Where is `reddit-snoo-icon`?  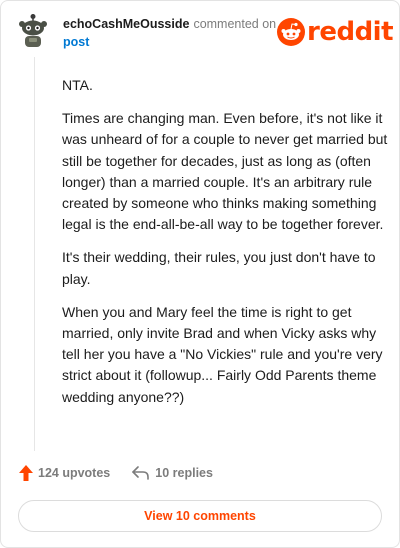
reddit-snoo-icon is located at coordinates (291, 32).